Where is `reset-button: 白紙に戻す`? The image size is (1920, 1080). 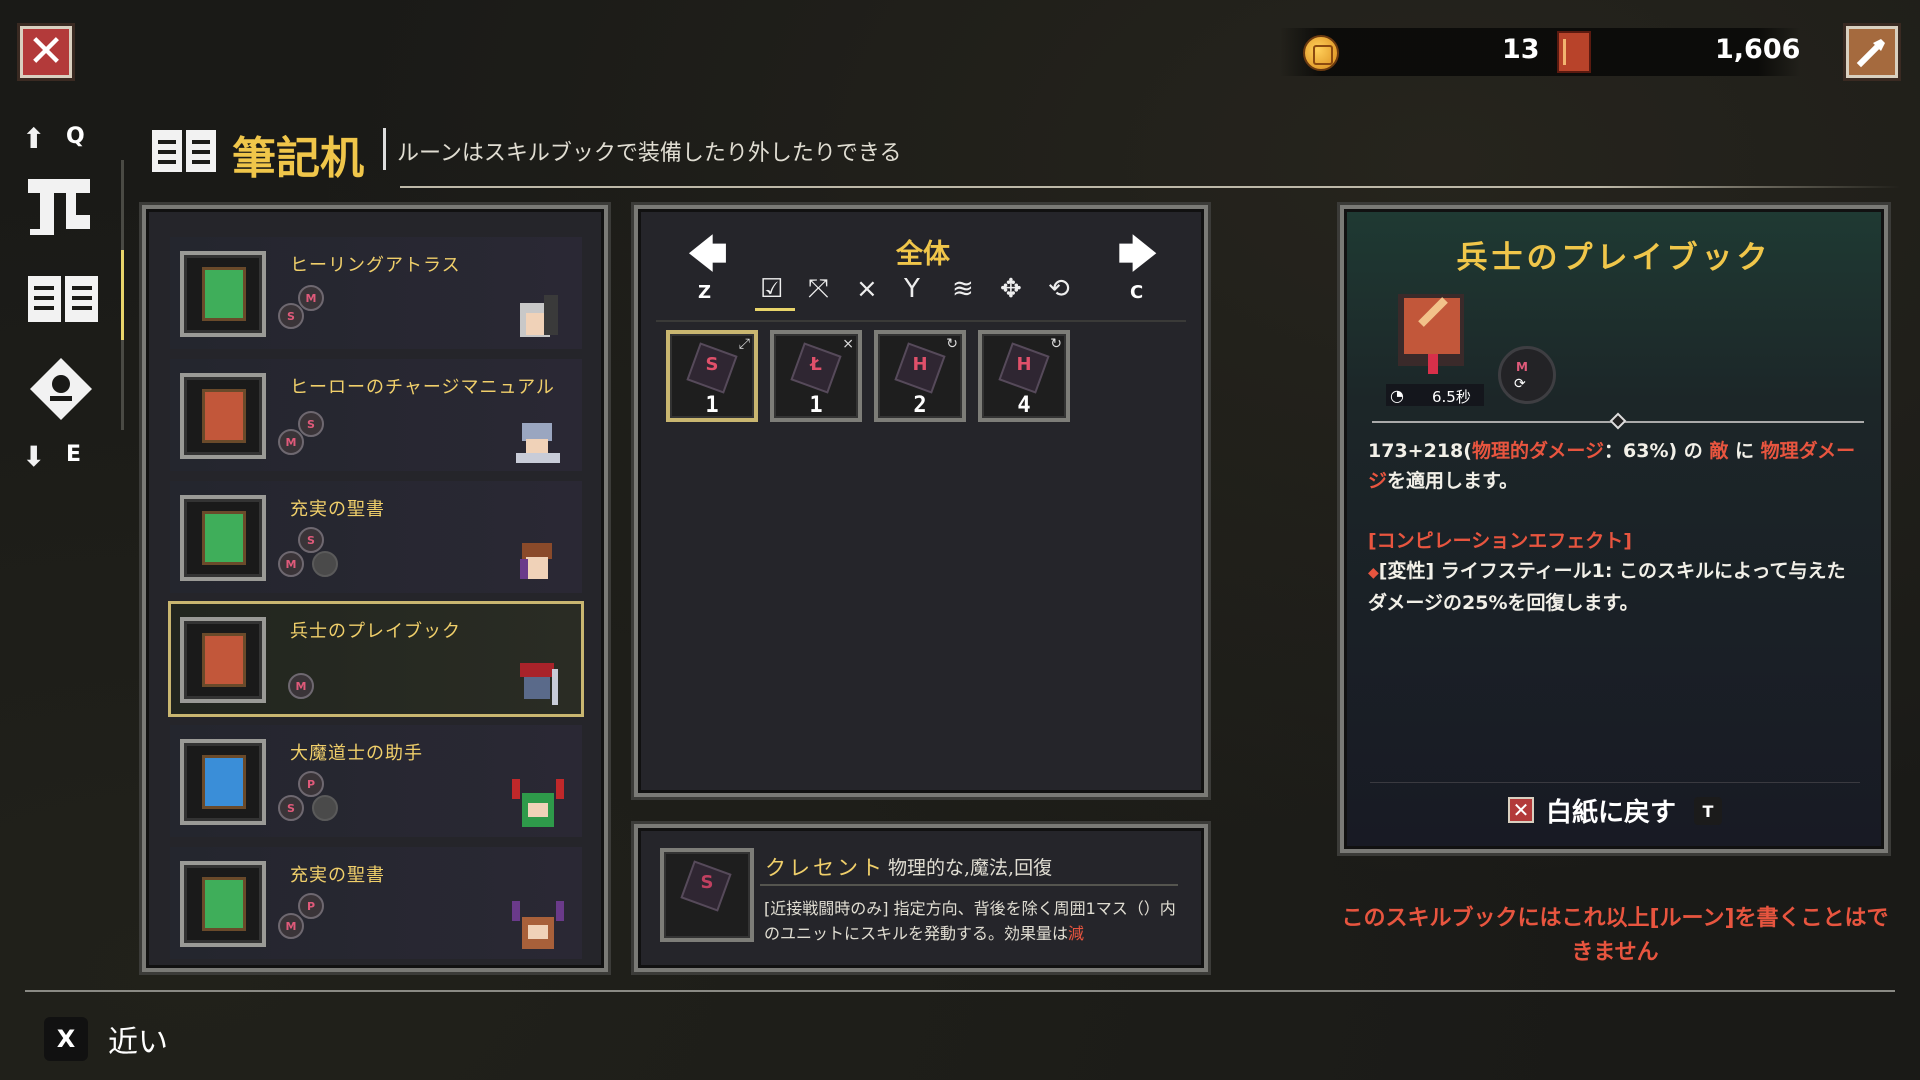
reset-button: 白紙に戻す is located at coordinates (1611, 810).